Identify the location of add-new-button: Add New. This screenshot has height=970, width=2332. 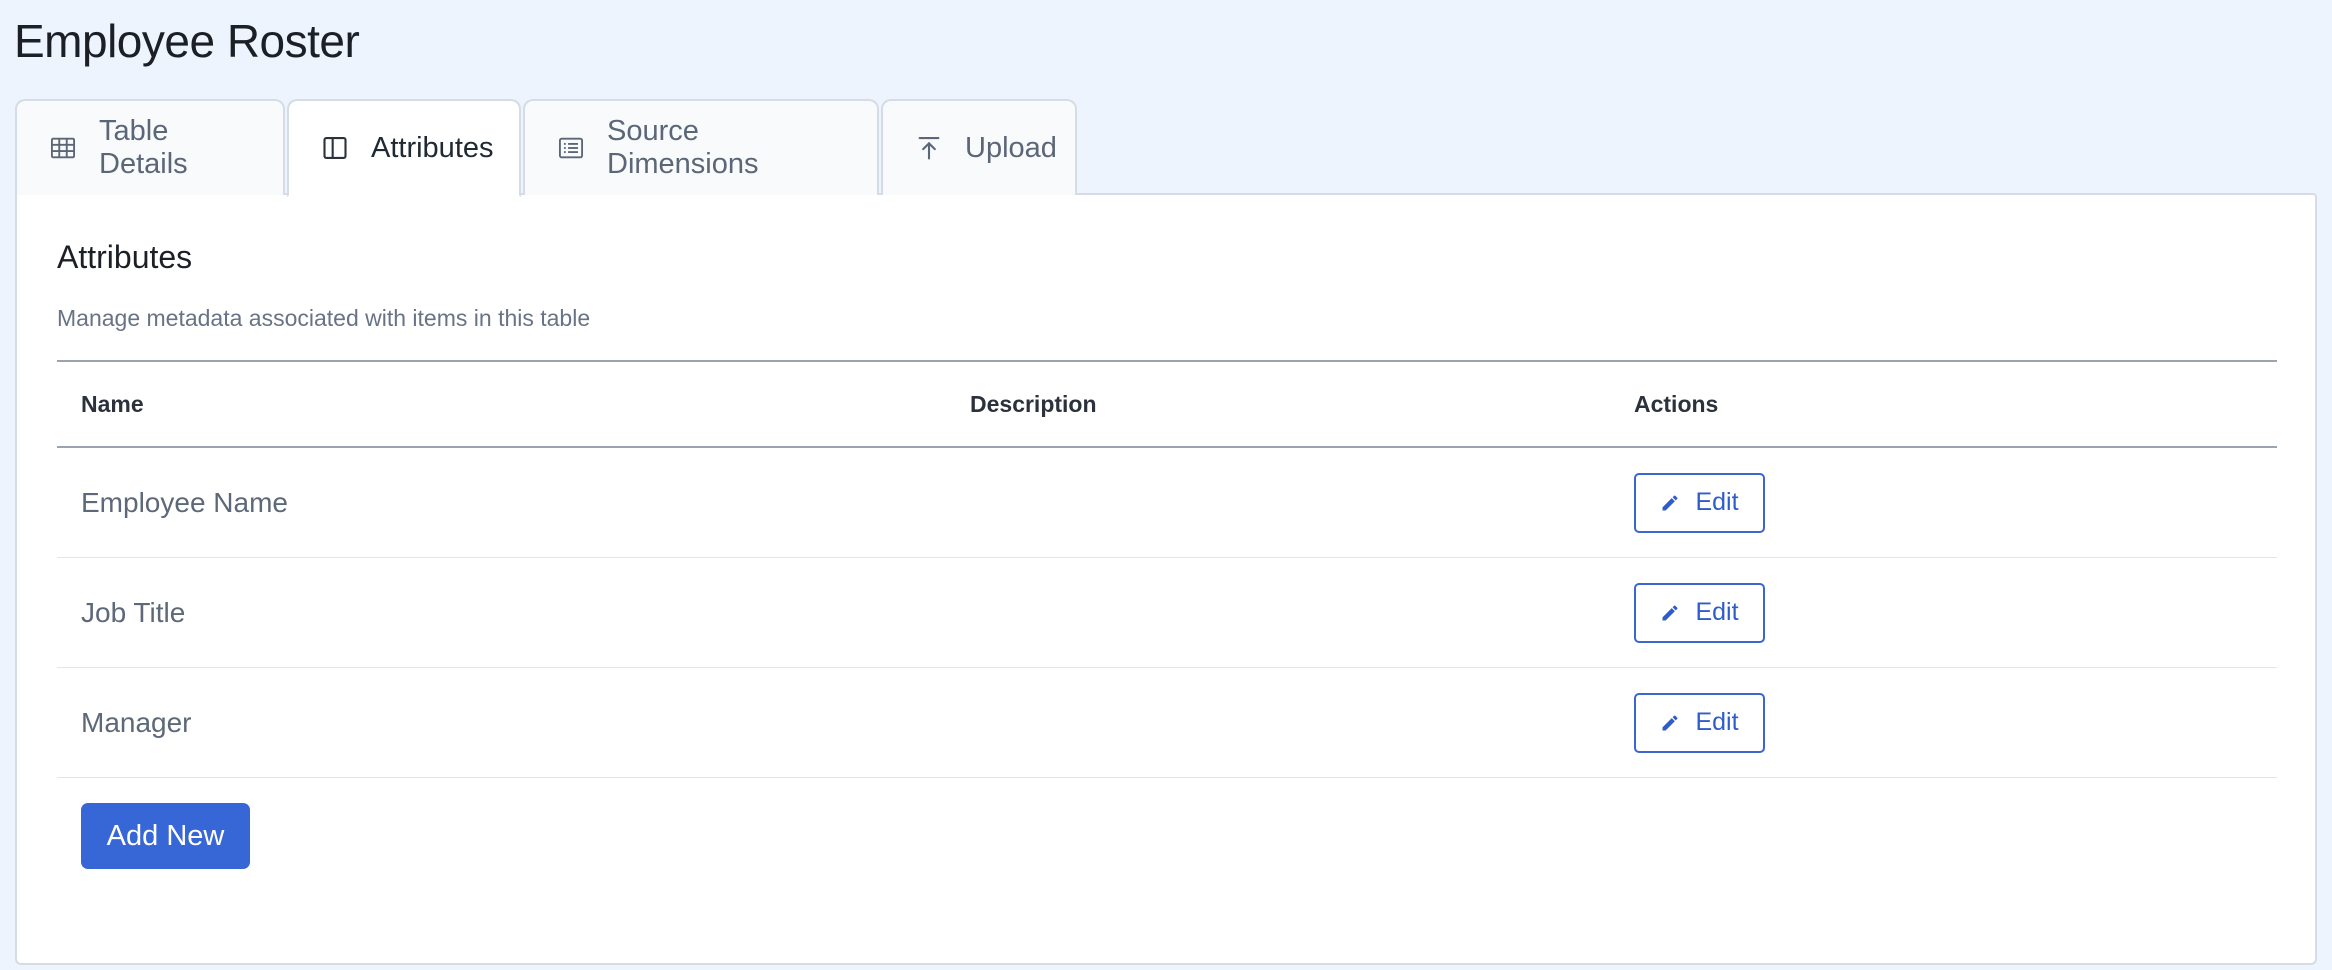
(165, 836).